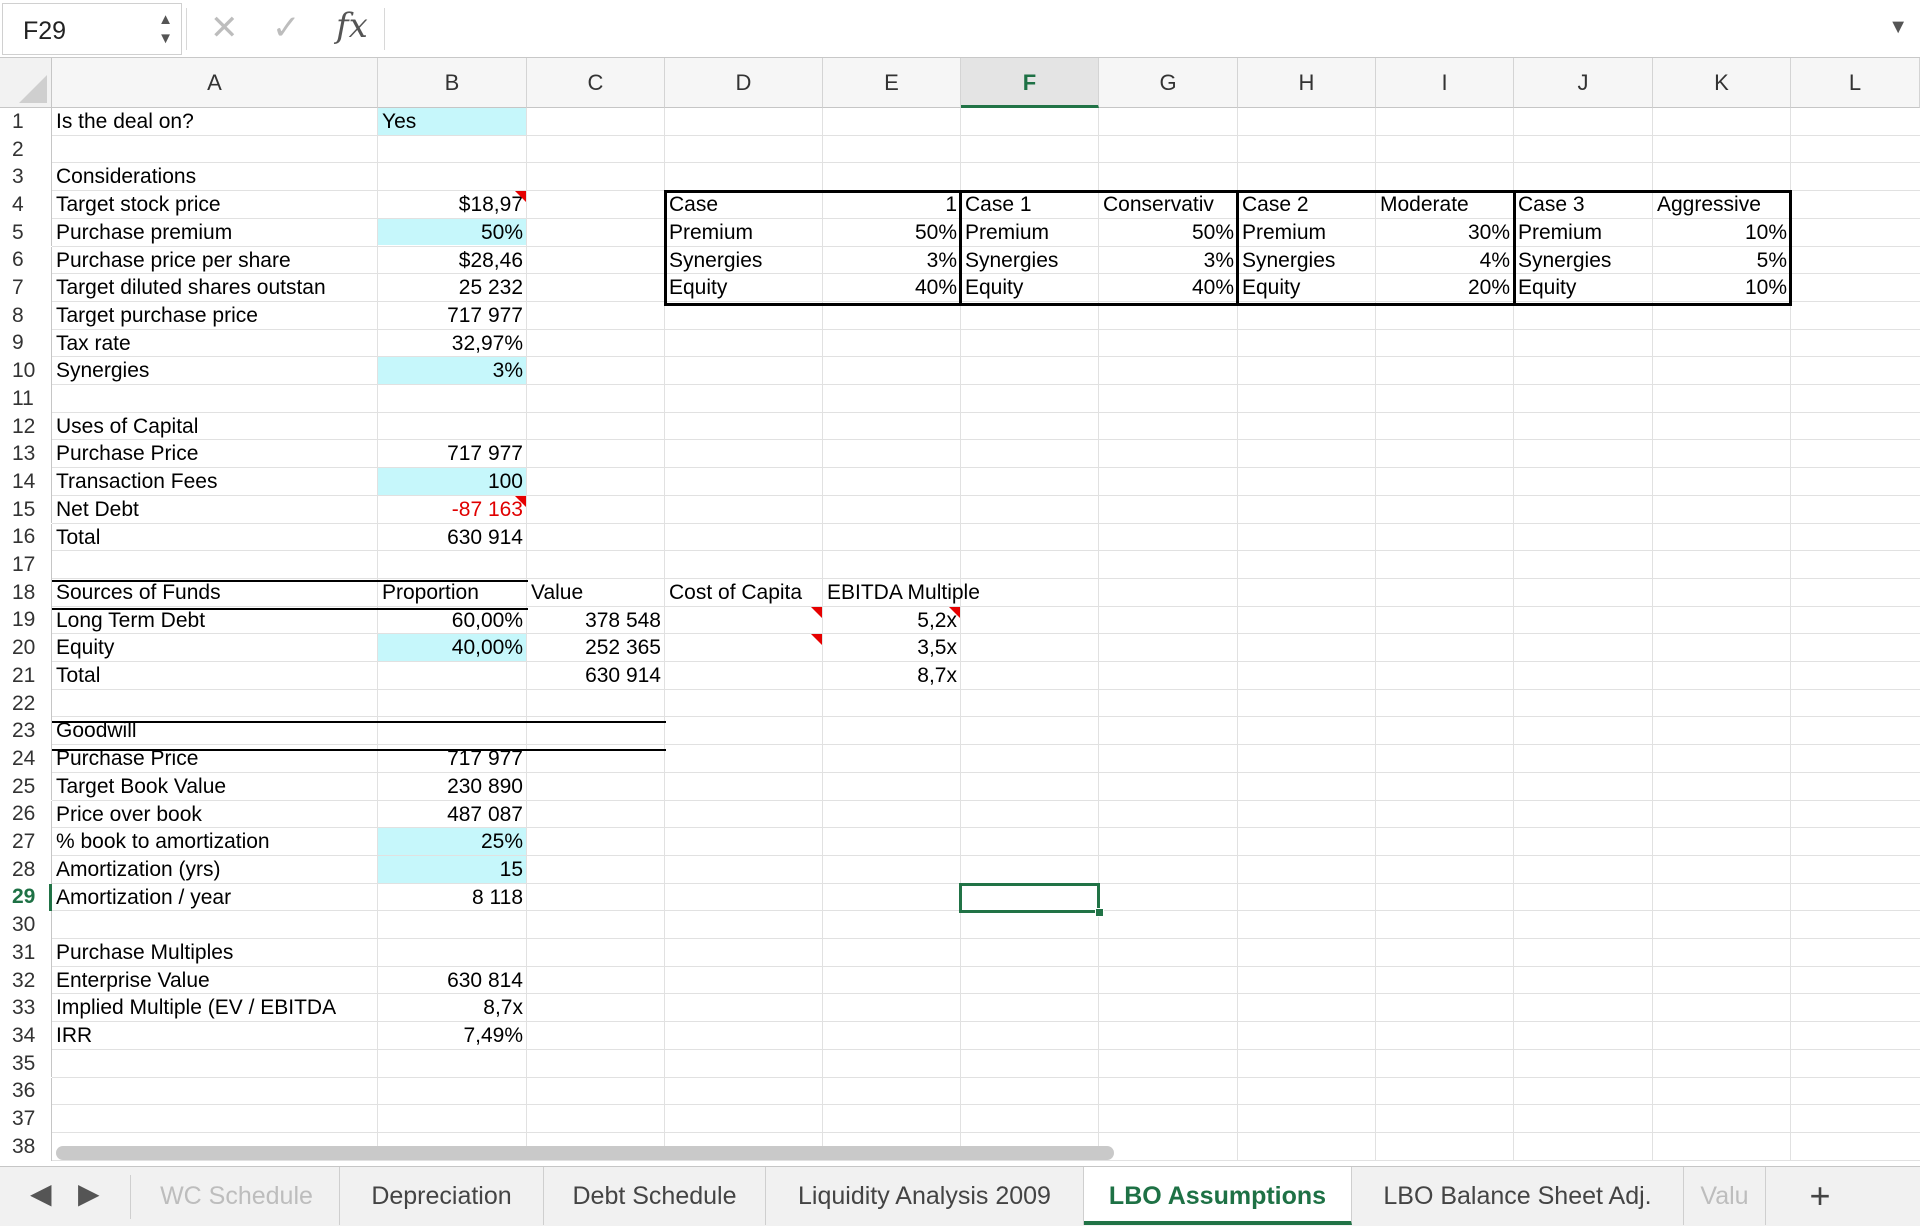 This screenshot has width=1920, height=1226. Describe the element at coordinates (215, 122) in the screenshot. I see `cell-a1: Is the deal on?` at that location.